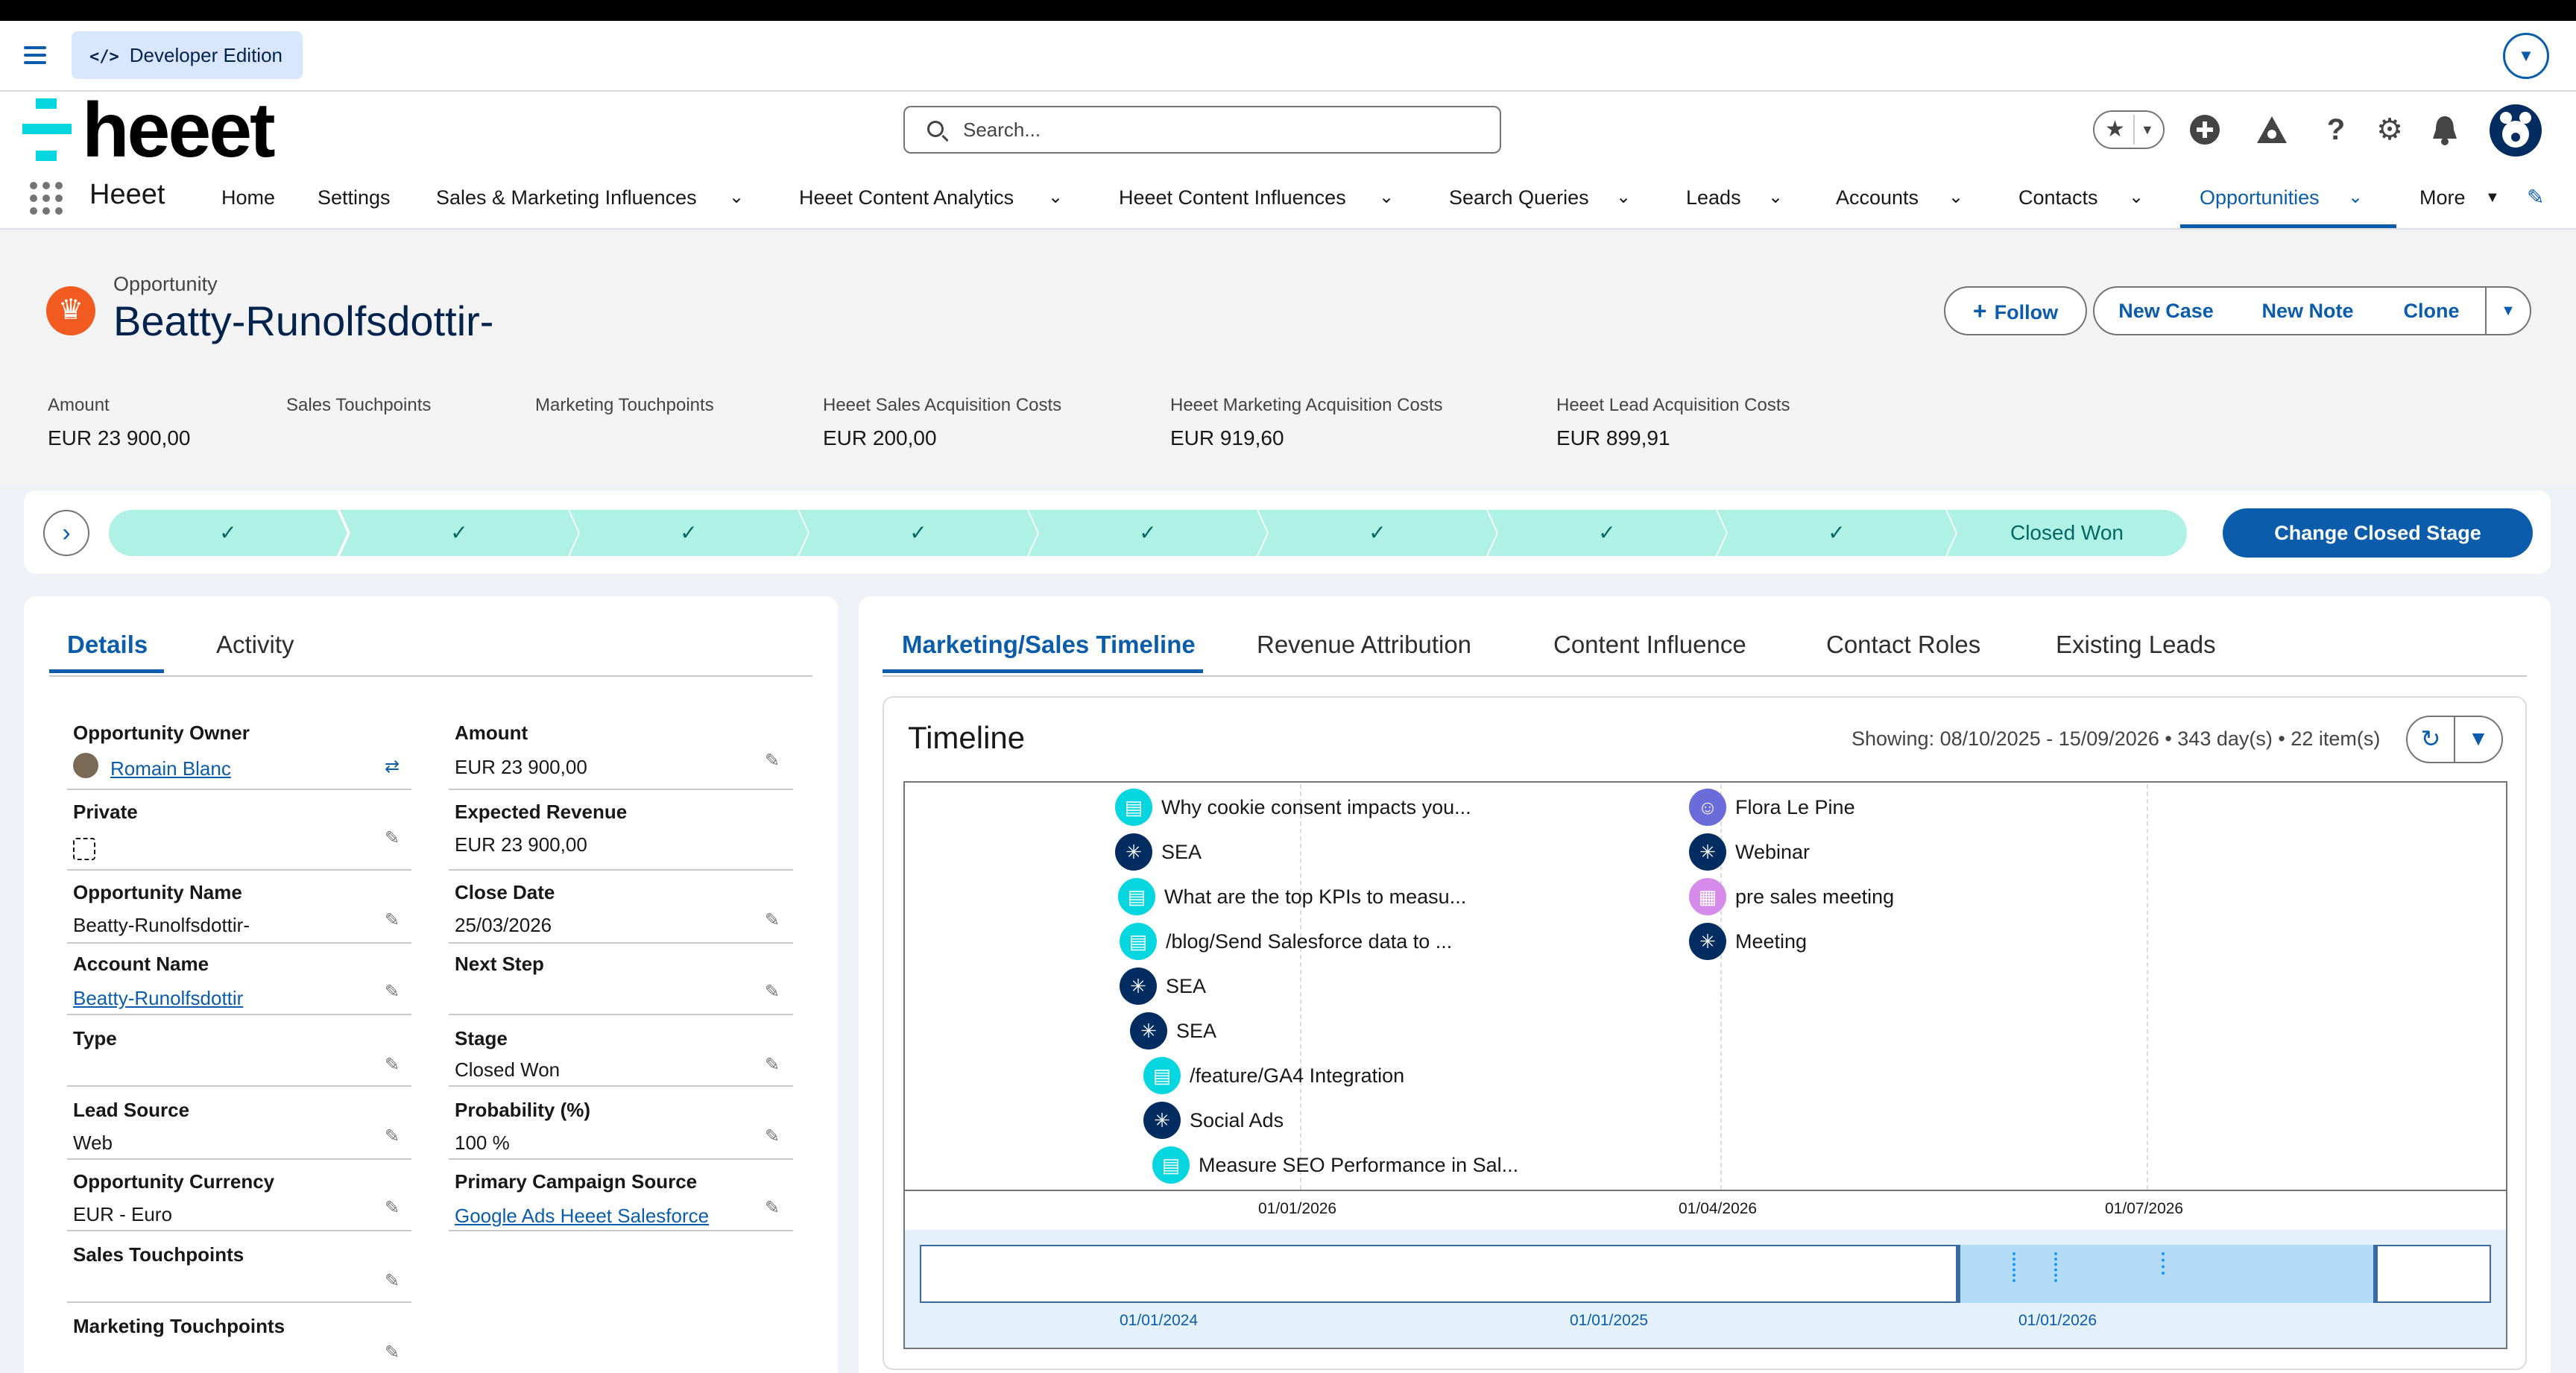 This screenshot has width=2576, height=1373. What do you see at coordinates (2492, 199) in the screenshot?
I see `caret-down-icon: ▼` at bounding box center [2492, 199].